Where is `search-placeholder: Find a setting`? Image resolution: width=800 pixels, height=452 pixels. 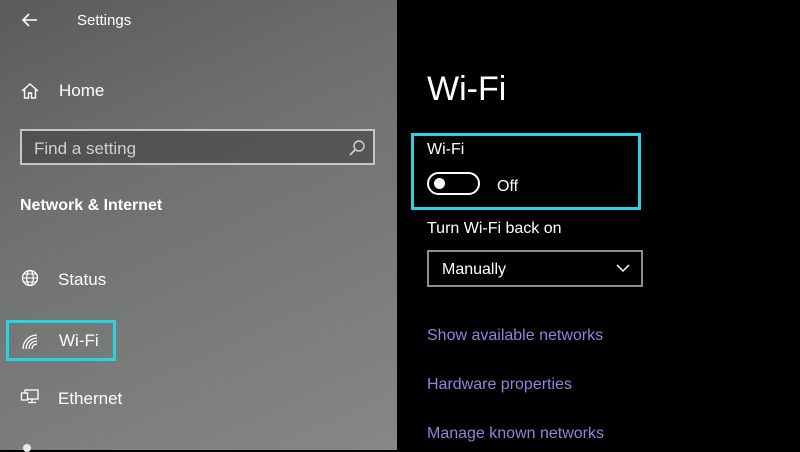 search-placeholder: Find a setting is located at coordinates (85, 148).